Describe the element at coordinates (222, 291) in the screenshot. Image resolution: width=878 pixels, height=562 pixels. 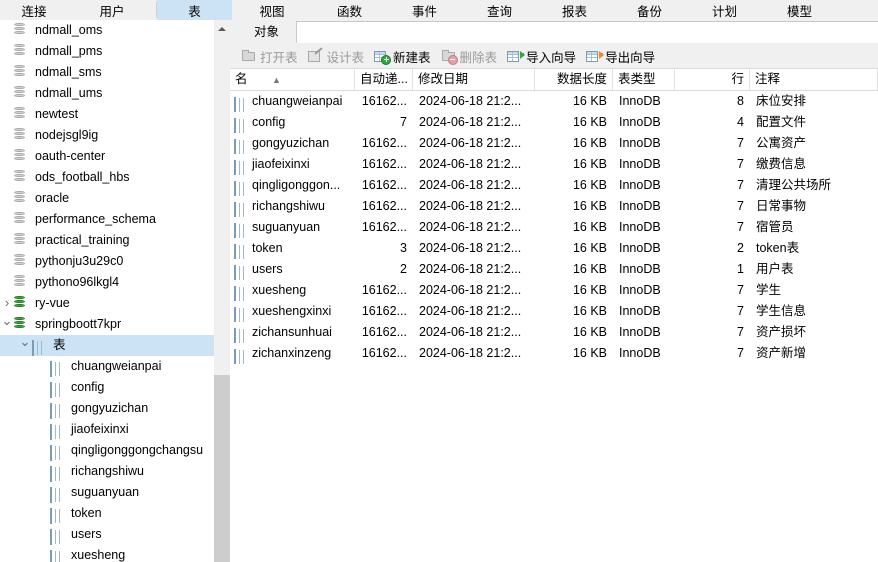
I see `sidebar-vertical-scrollbar` at that location.